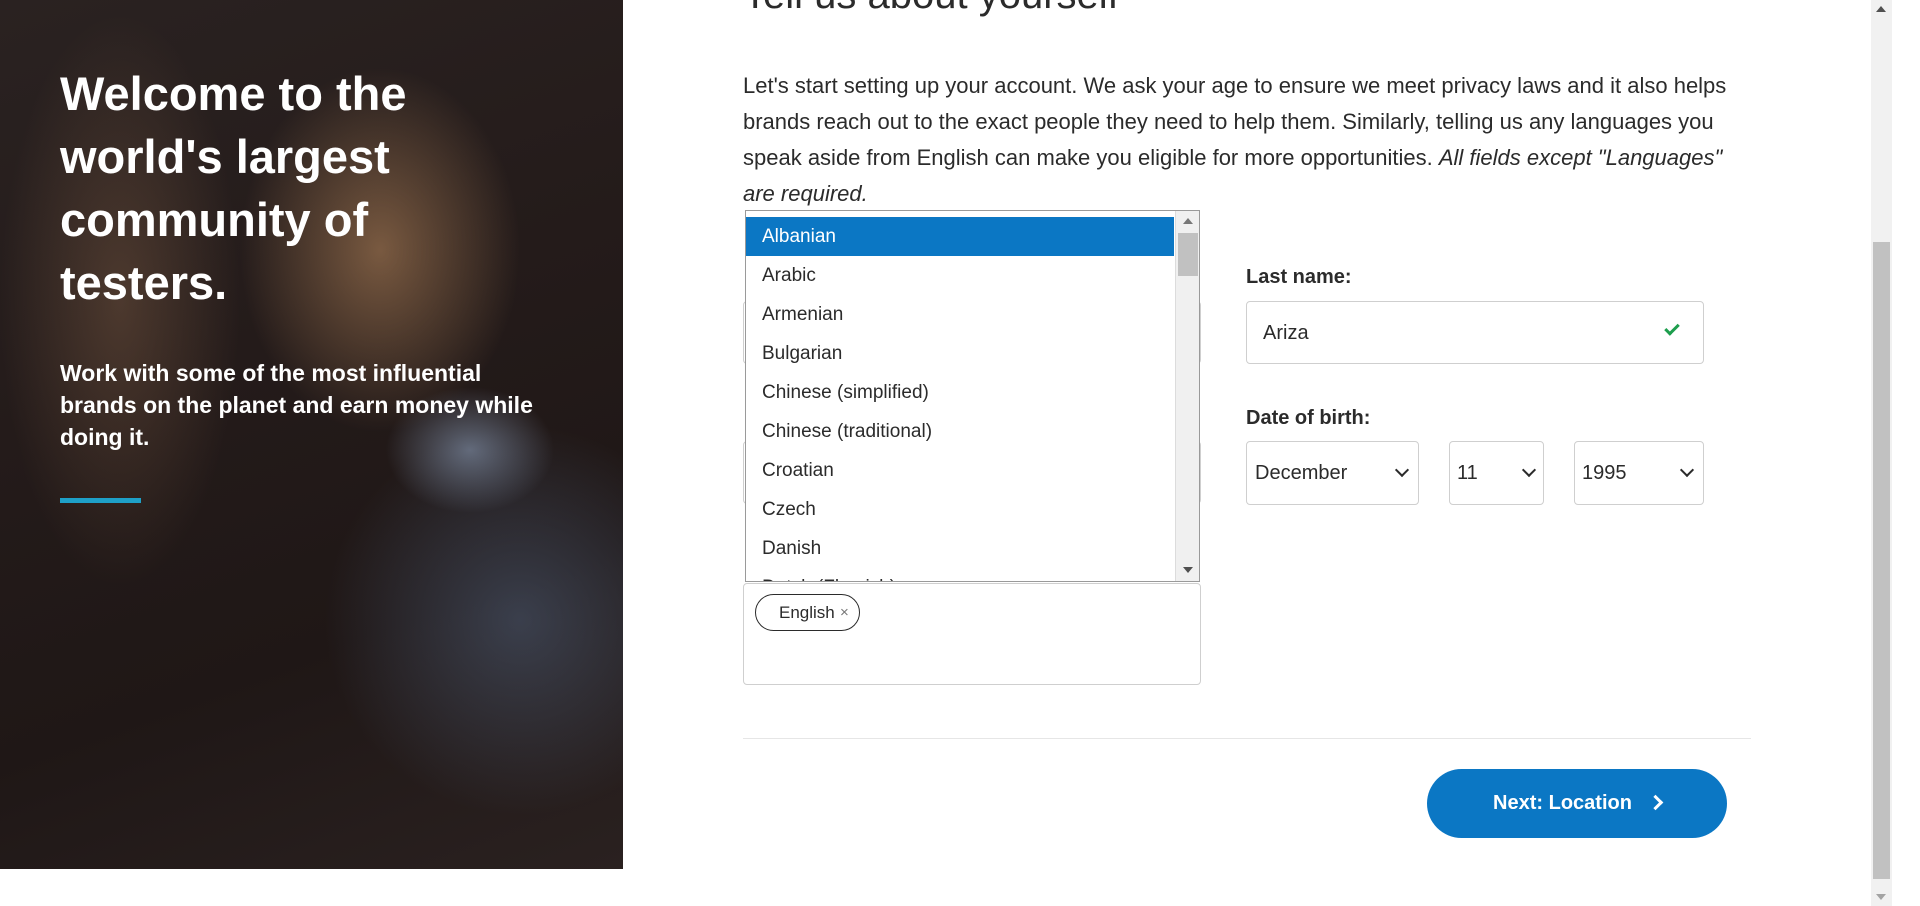  I want to click on last-name-label: Last name:, so click(1299, 277).